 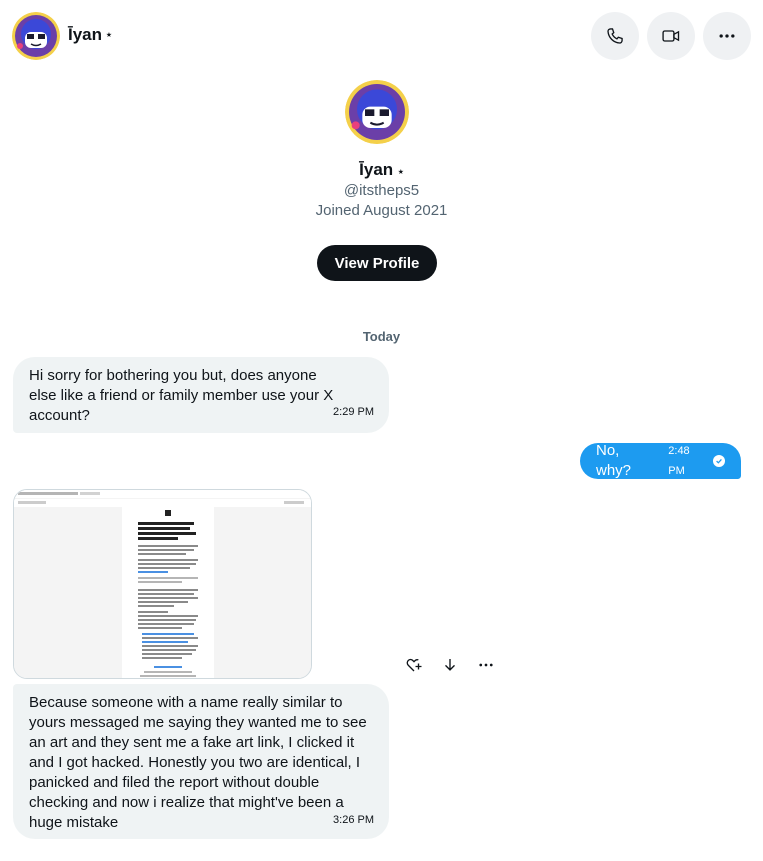 I want to click on add-reaction-icon, so click(x=414, y=665).